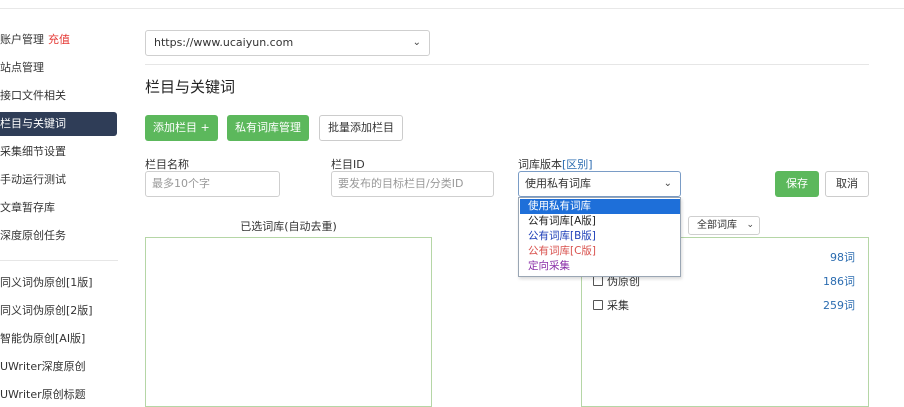  I want to click on site-select: https://www.ucaiyun.com ⌄, so click(287, 43).